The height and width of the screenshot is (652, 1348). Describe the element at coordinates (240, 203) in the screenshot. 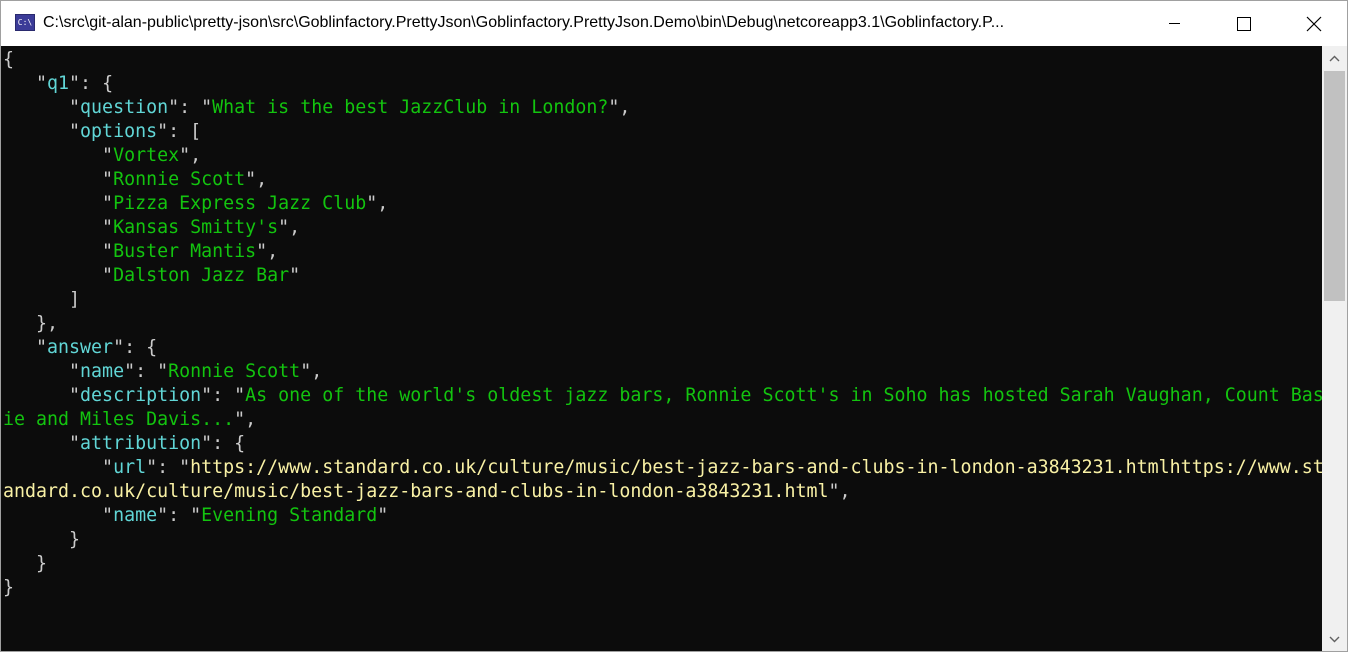

I see `json-string: Pizza Express Jazz Club` at that location.